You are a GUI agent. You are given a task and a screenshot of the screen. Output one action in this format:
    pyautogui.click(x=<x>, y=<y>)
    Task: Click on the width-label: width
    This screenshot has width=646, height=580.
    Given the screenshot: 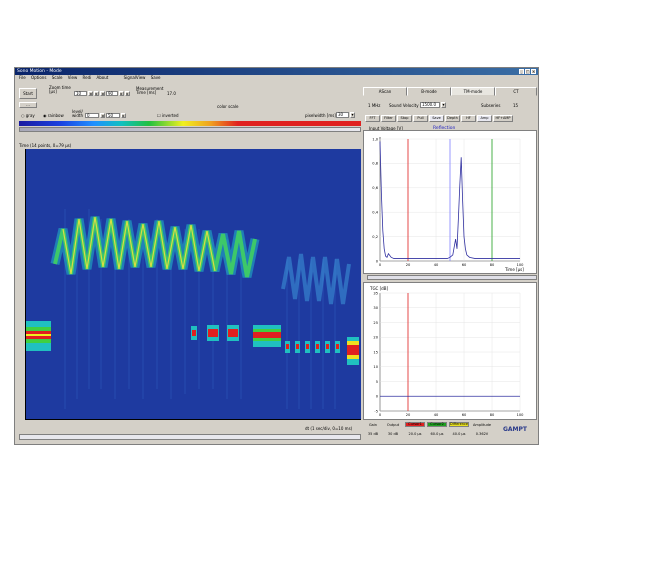 What is the action you would take?
    pyautogui.click(x=78, y=115)
    